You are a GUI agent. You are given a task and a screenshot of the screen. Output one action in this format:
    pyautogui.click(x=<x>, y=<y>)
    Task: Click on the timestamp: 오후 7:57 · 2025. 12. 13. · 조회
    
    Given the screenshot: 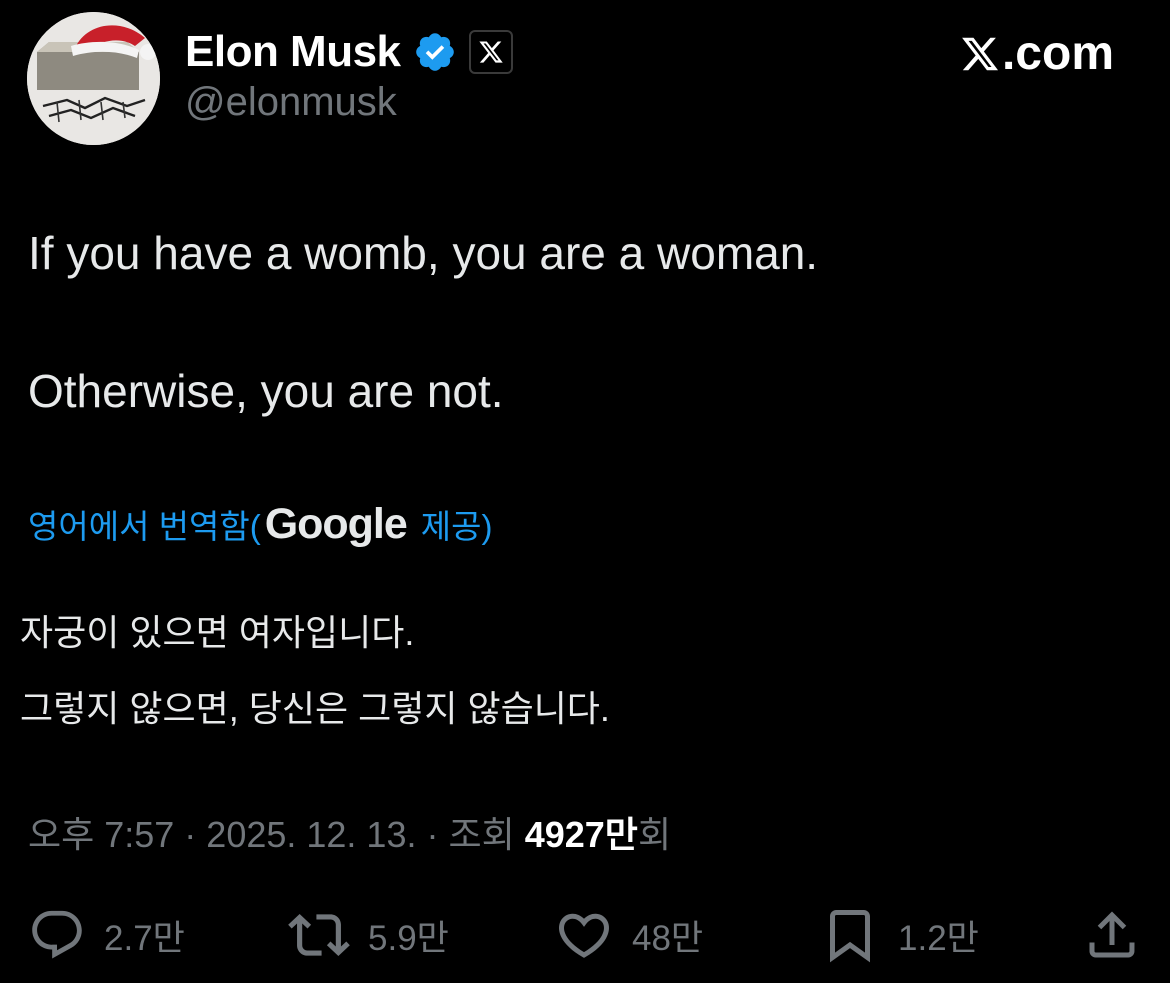 What is the action you would take?
    pyautogui.click(x=276, y=834)
    